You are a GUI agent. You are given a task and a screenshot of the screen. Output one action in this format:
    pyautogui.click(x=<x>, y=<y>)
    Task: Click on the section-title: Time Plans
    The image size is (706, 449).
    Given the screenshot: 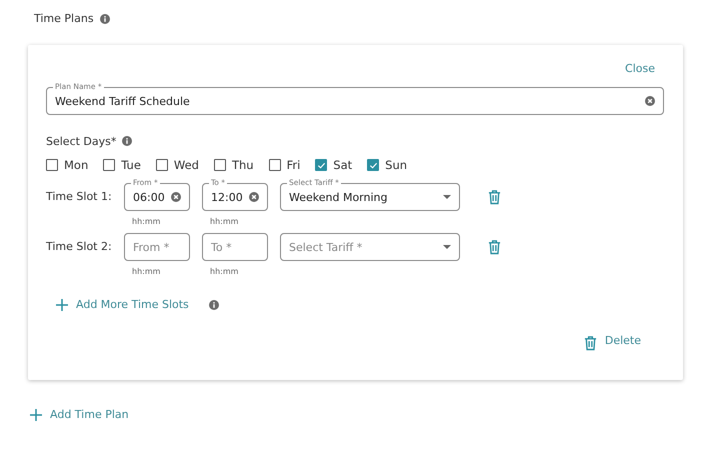 What is the action you would take?
    pyautogui.click(x=64, y=18)
    